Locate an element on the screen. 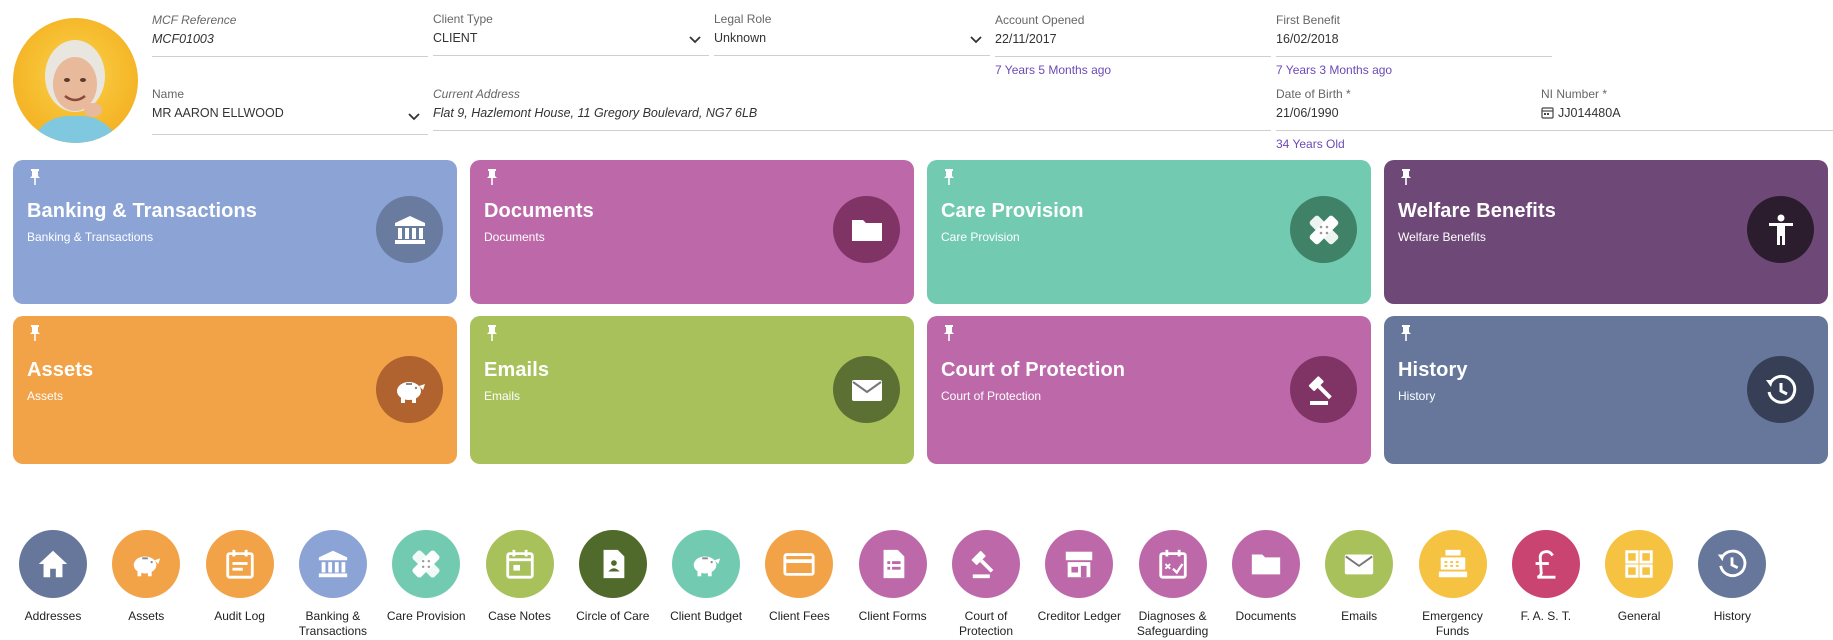  quick-link-circle-of-care: Circle of Care is located at coordinates (613, 577).